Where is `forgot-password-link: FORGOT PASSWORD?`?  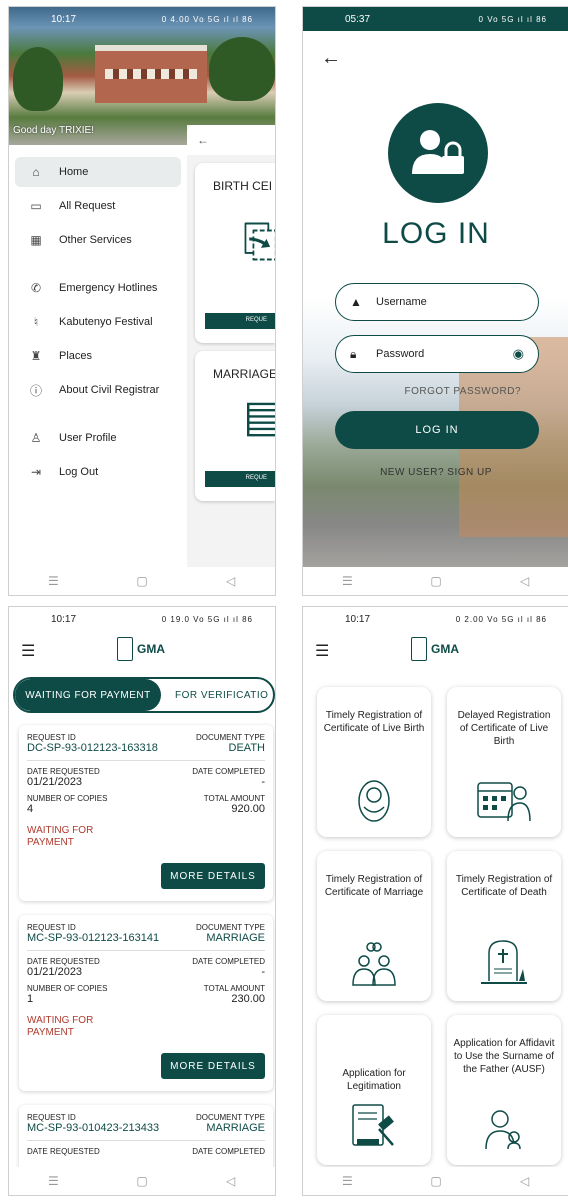 forgot-password-link: FORGOT PASSWORD? is located at coordinates (462, 391).